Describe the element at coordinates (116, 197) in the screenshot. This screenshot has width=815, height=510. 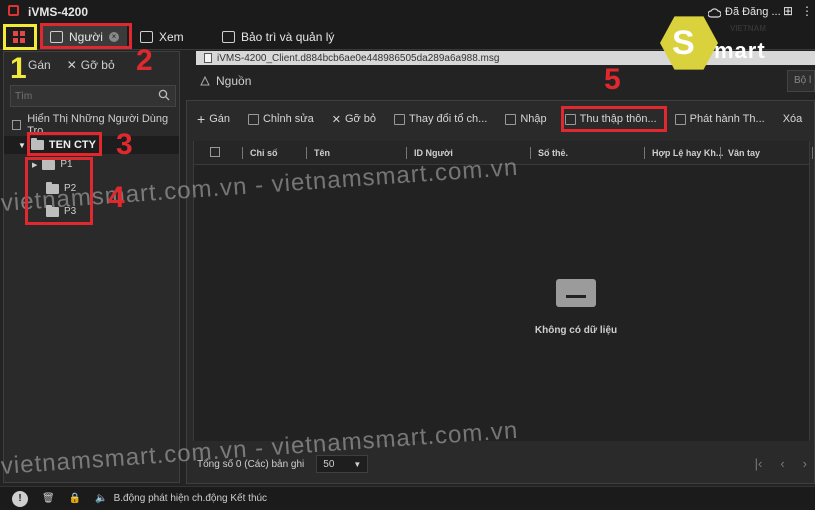
I see `annotation-number-4: 4` at that location.